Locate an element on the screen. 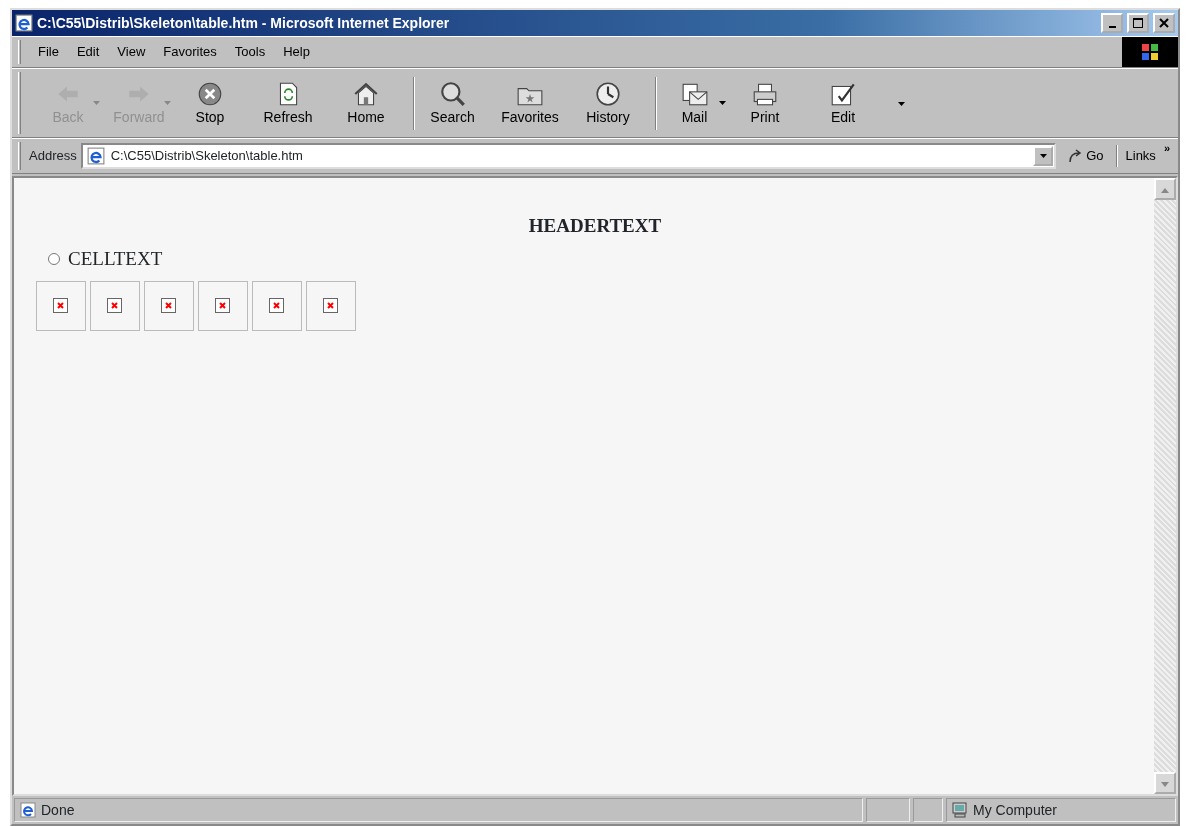  window-title: C:\C55\Distrib\Skeleton\table.htm - Microsoft Internet Explorer is located at coordinates (244, 23).